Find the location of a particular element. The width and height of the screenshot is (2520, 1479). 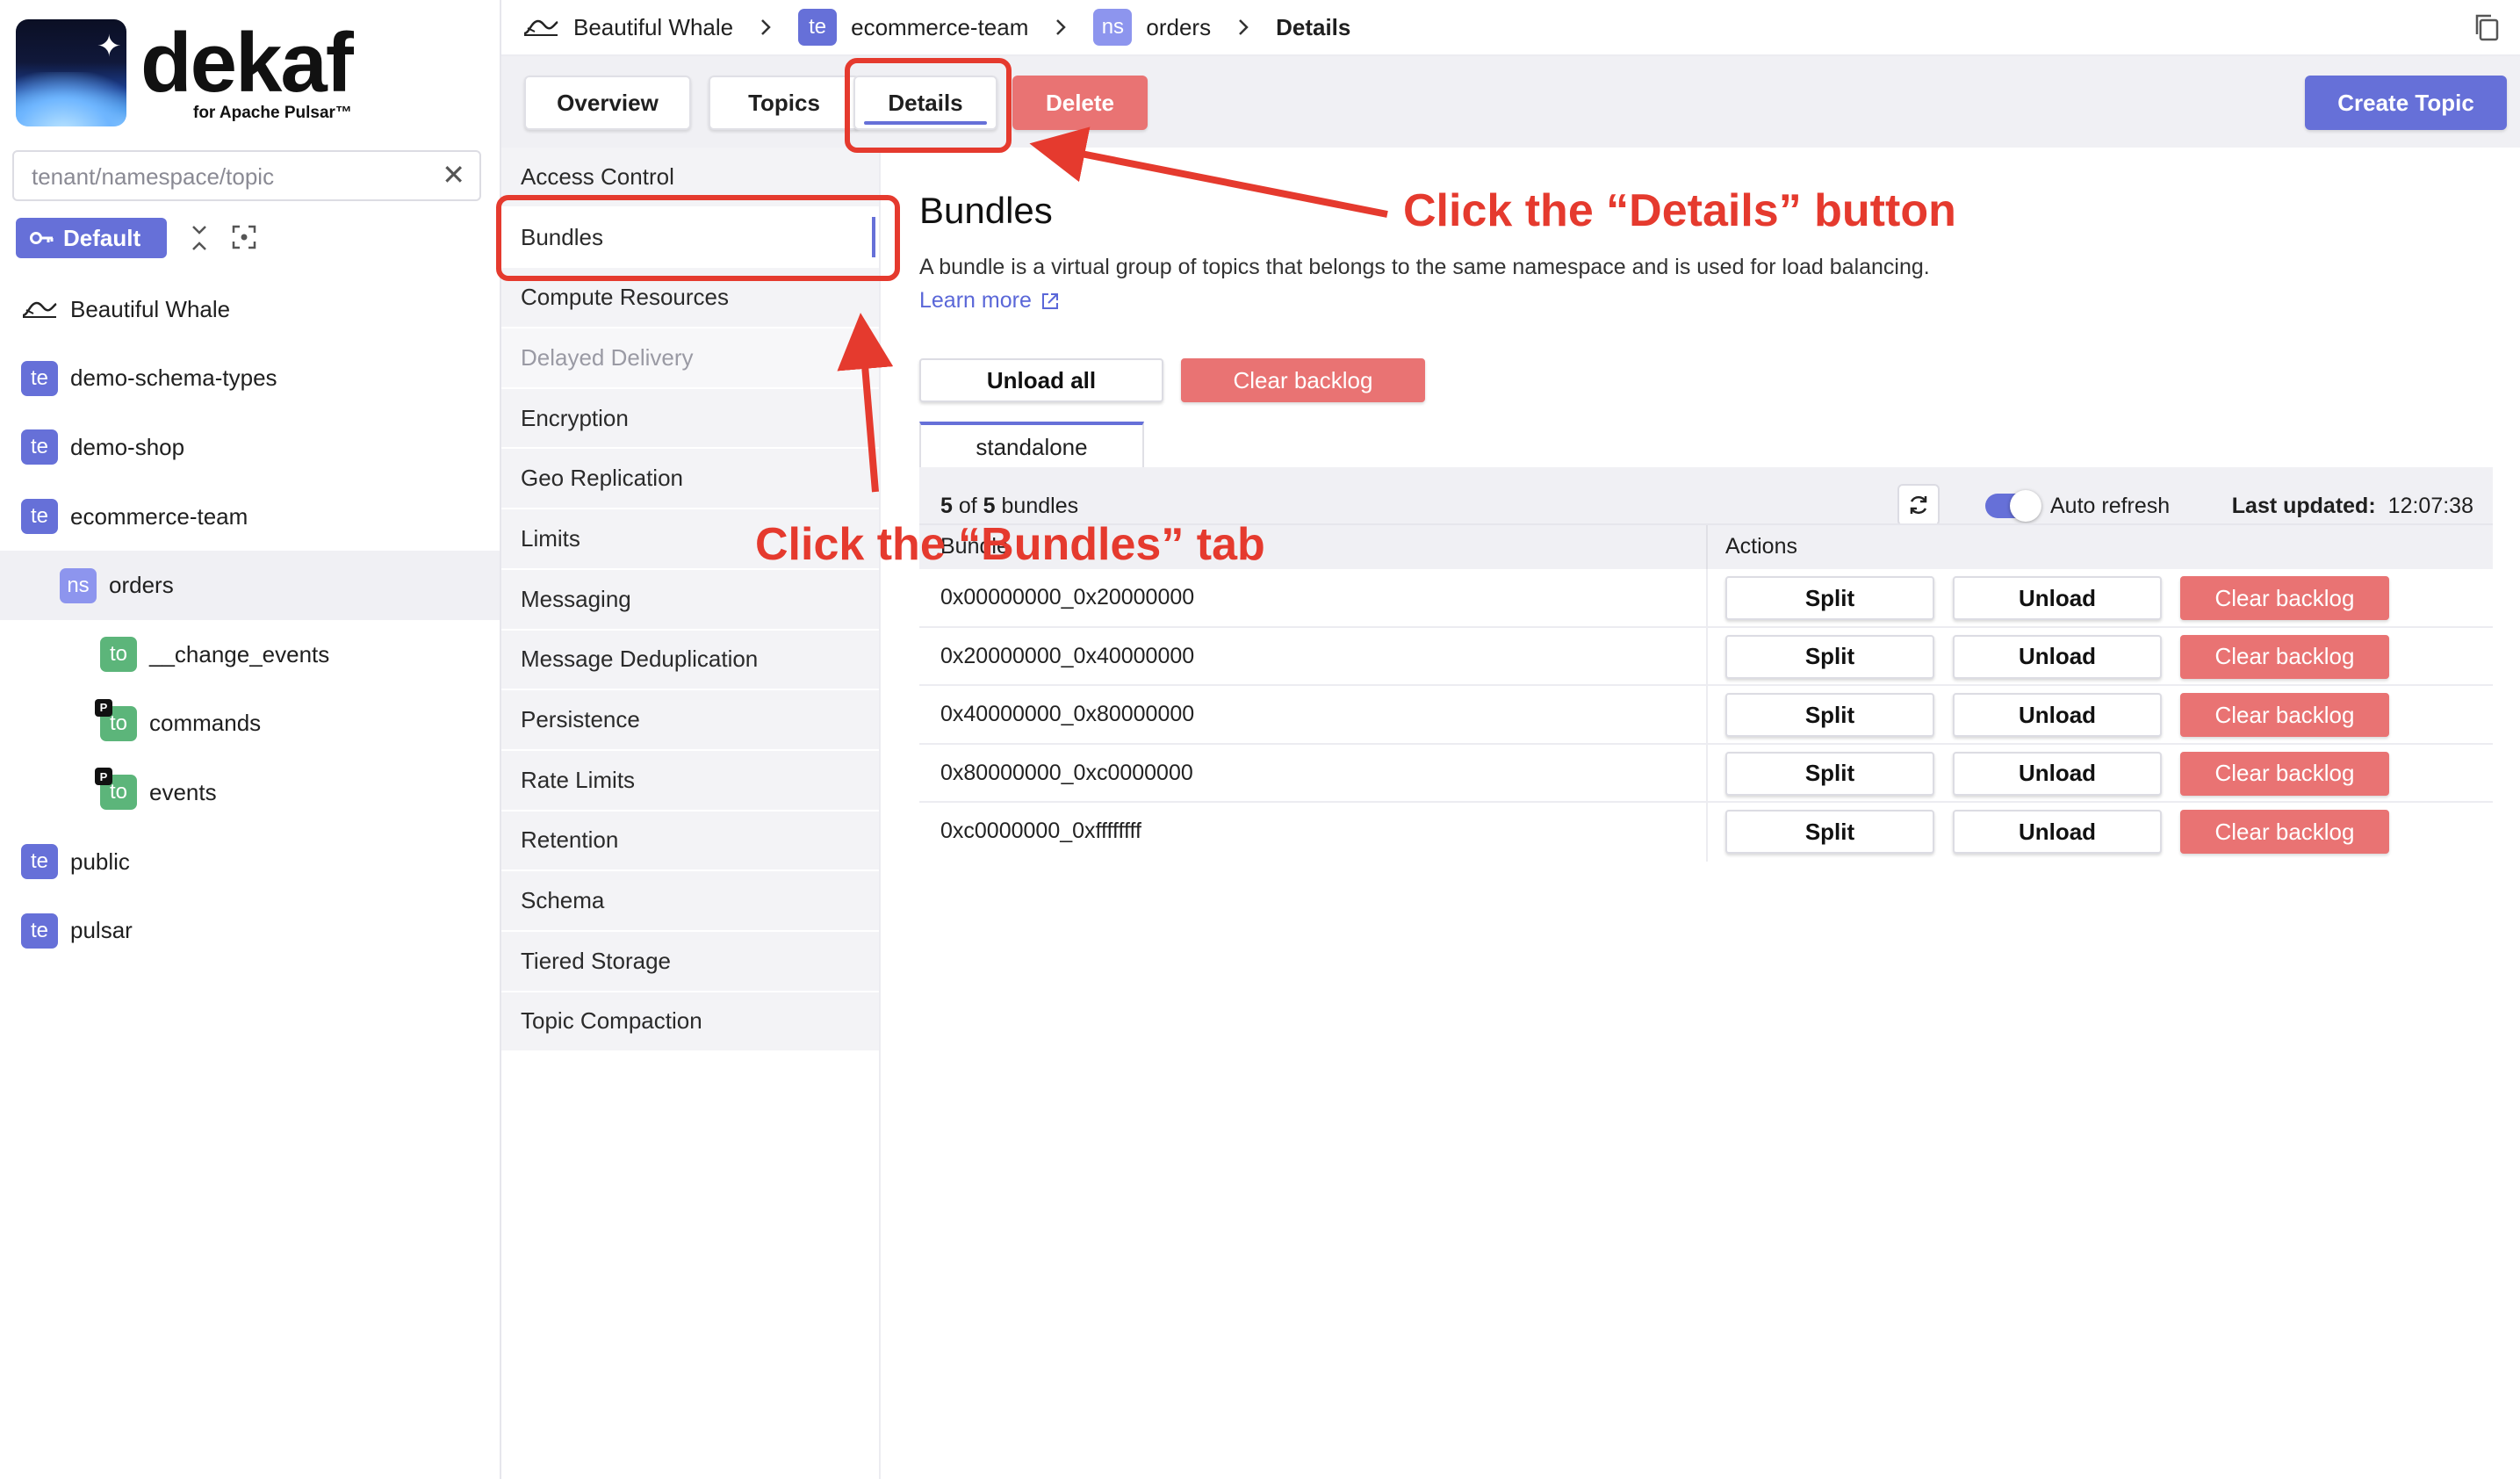

breadcrumb-namespace-label: orders is located at coordinates (1179, 26).